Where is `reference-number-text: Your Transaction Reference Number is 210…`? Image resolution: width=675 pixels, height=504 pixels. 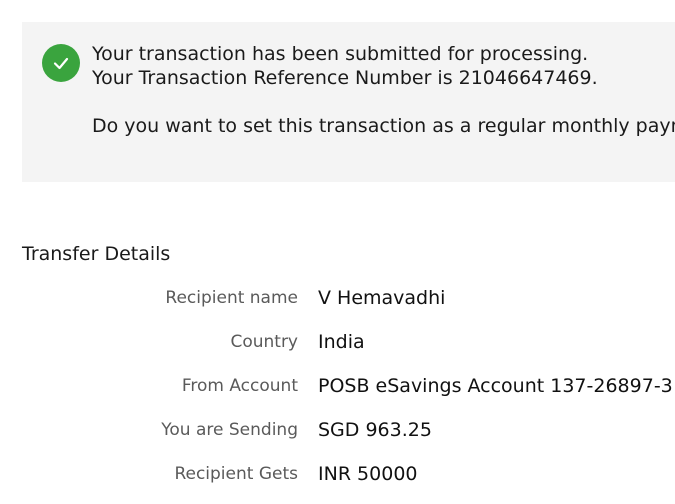 reference-number-text: Your Transaction Reference Number is 210… is located at coordinates (345, 78).